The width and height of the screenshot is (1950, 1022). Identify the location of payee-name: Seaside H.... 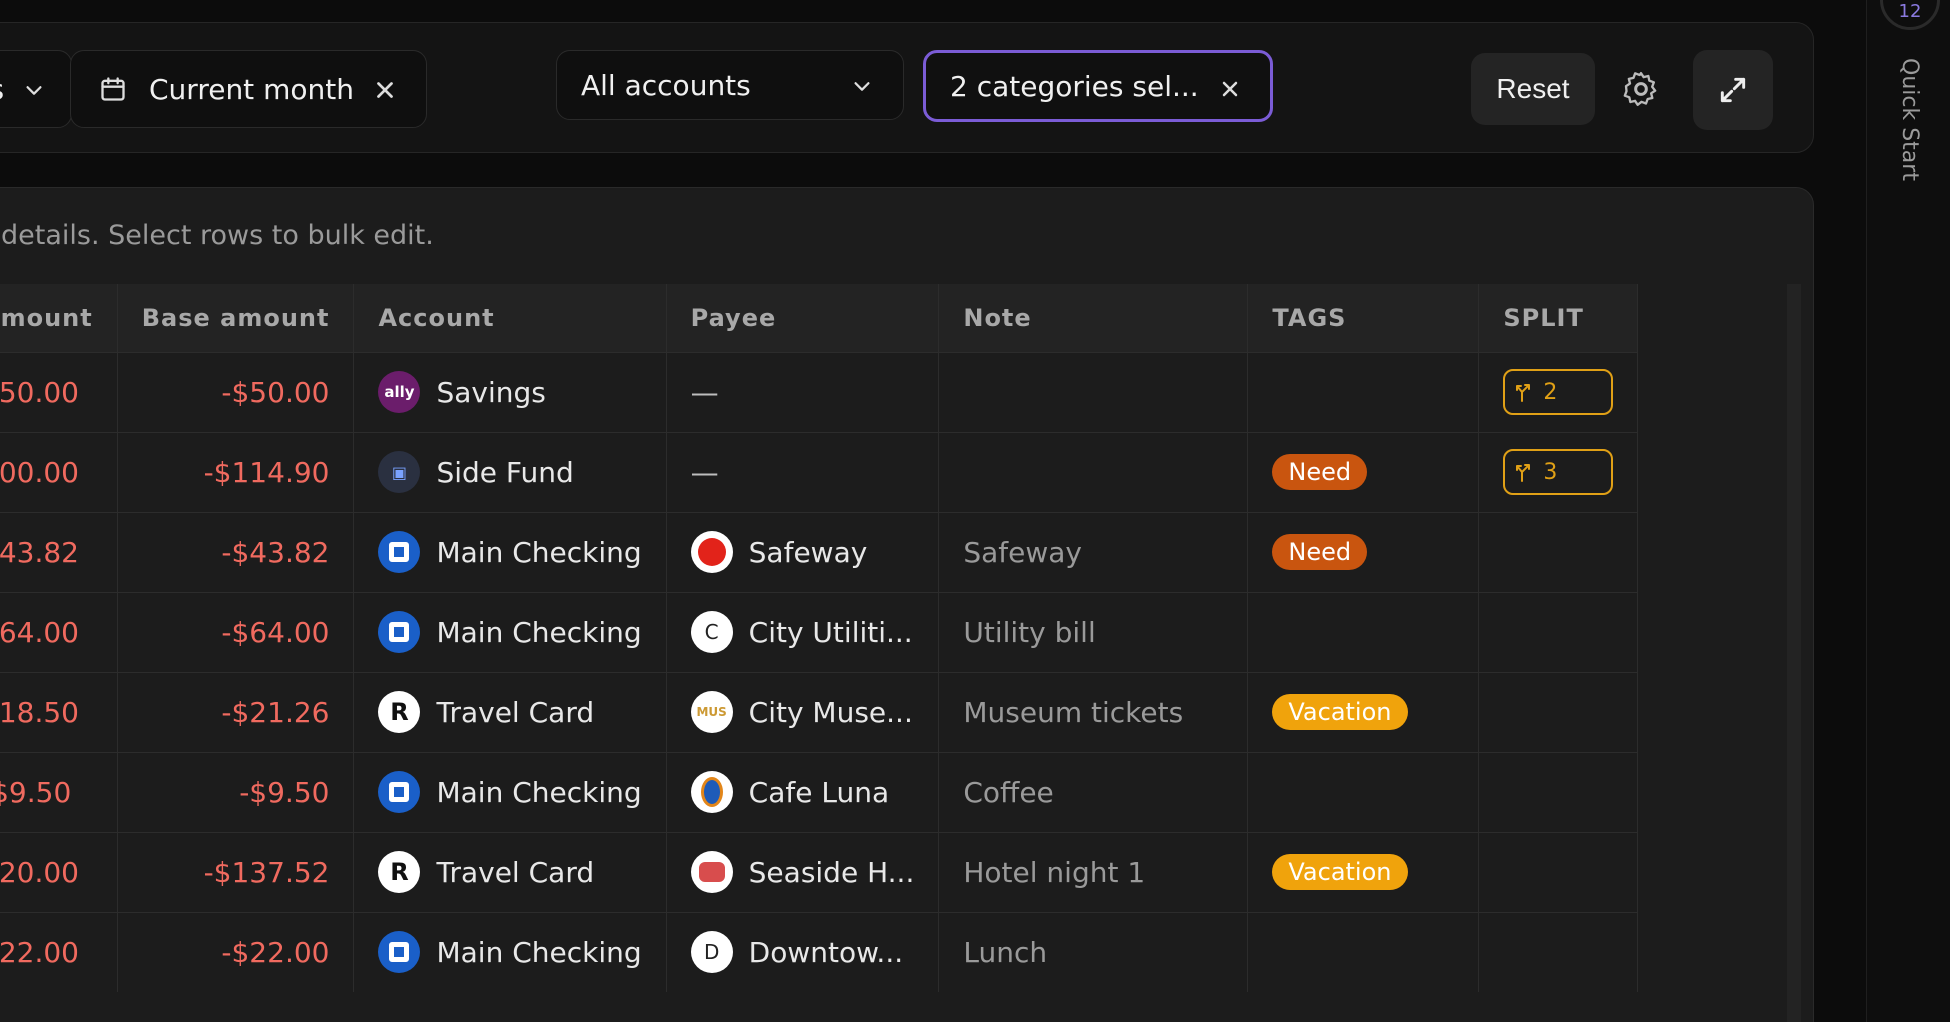
(831, 872).